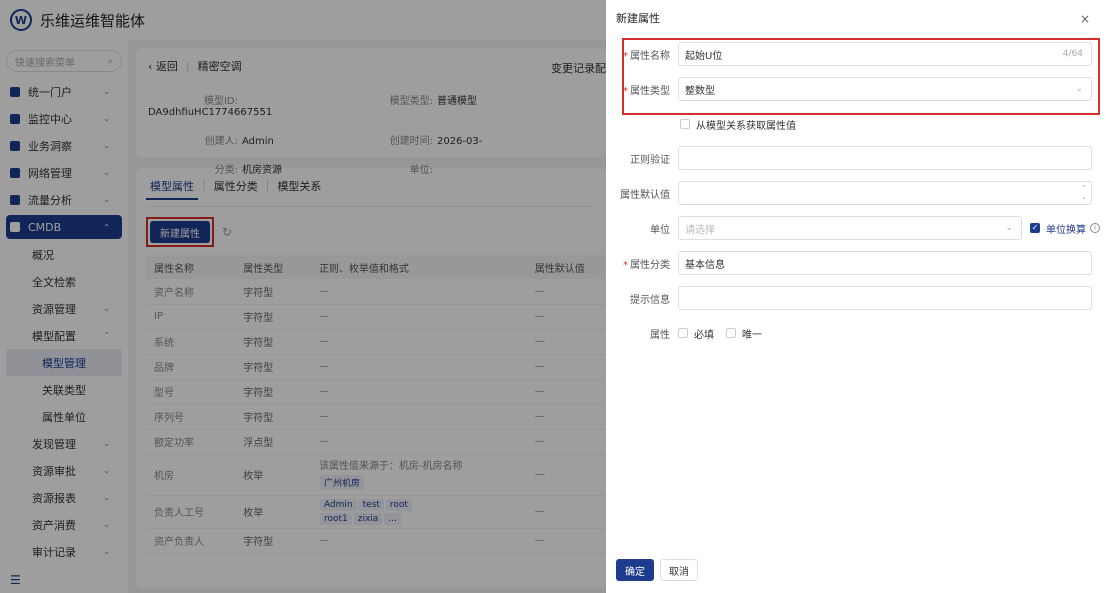 This screenshot has height=593, width=1106. Describe the element at coordinates (856, 124) in the screenshot. I see `field-from-relation: 从模型关系获取属性值` at that location.